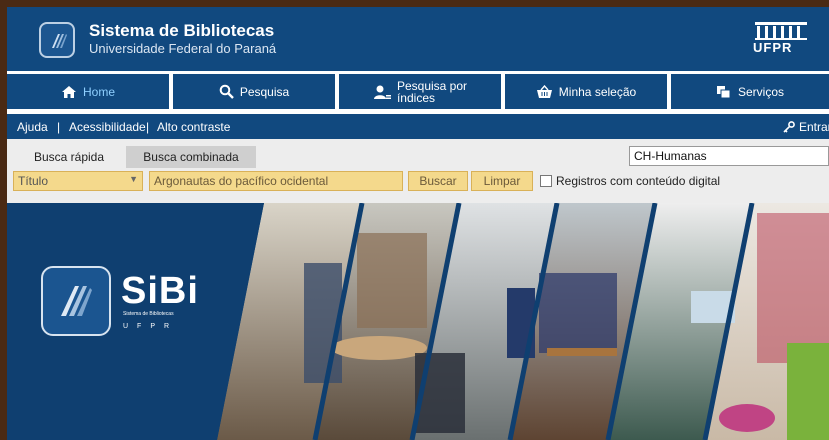 This screenshot has width=829, height=440. What do you see at coordinates (544, 91) in the screenshot?
I see `basket-icon` at bounding box center [544, 91].